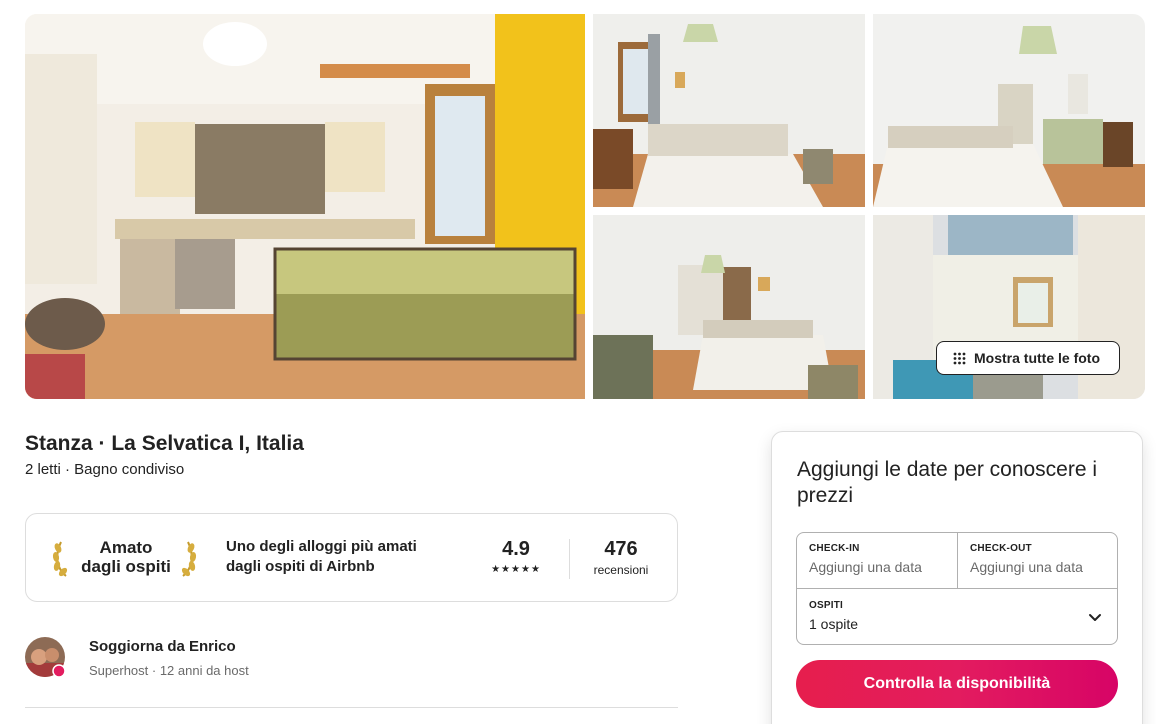  I want to click on guests-value: 1 ospite, so click(834, 624).